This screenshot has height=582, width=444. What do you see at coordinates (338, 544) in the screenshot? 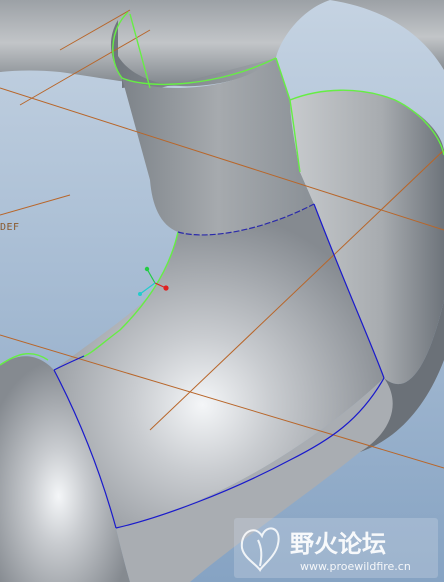
I see `watermark-title: 野火论坛` at bounding box center [338, 544].